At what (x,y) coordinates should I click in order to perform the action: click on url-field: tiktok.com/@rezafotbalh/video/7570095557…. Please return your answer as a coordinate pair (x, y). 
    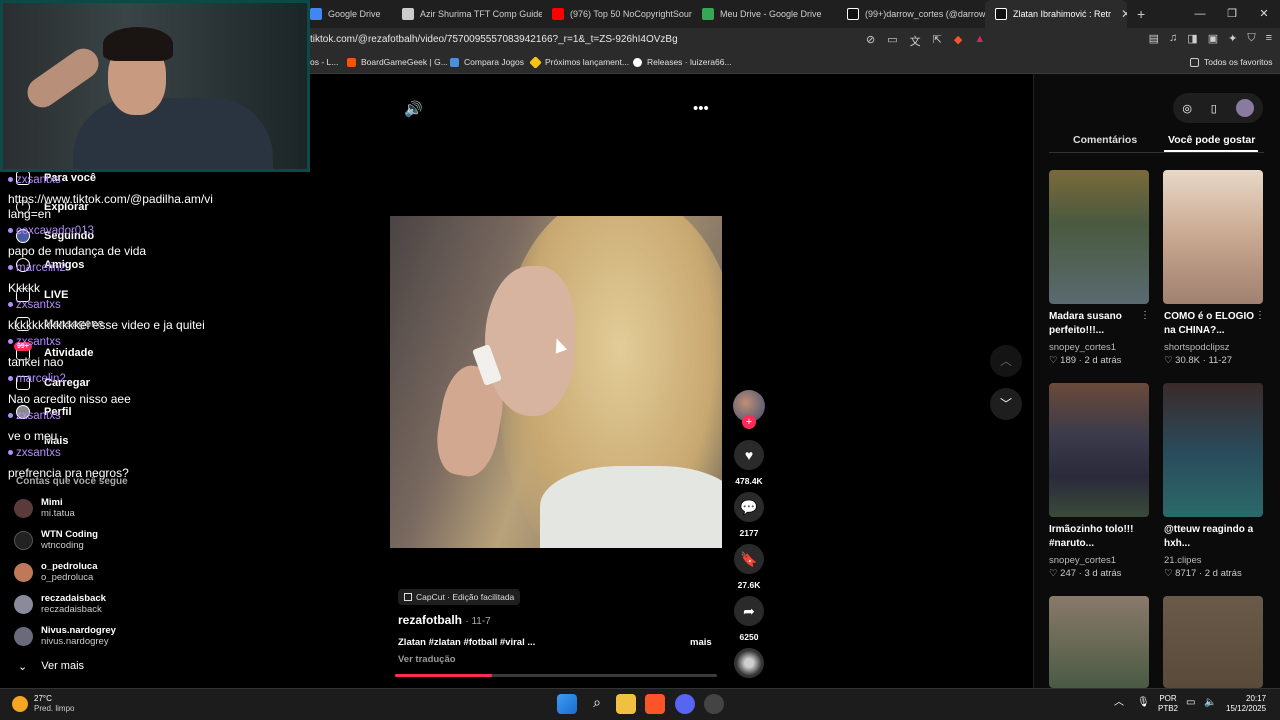
    Looking at the image, I should click on (494, 39).